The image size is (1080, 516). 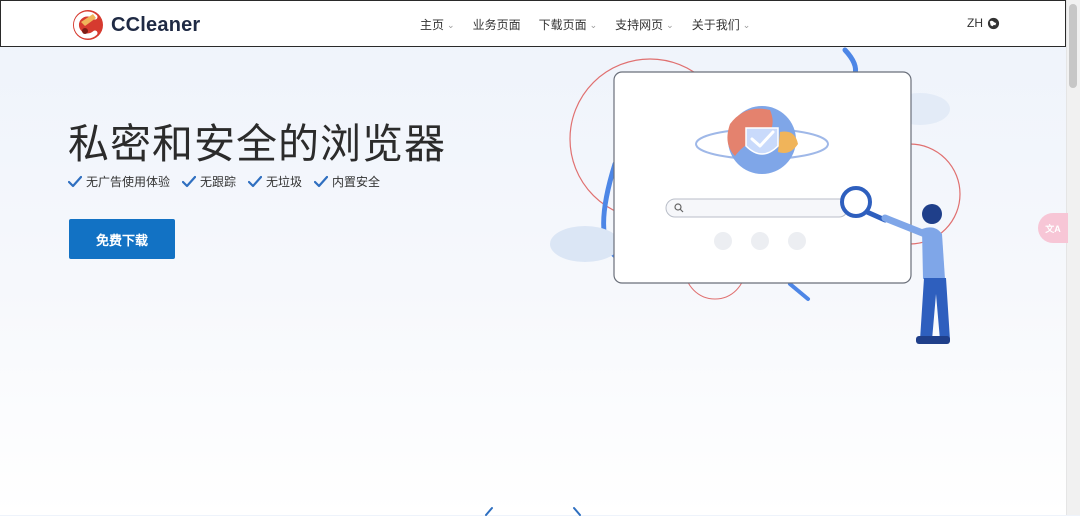 I want to click on nav-item-label: 关于我们, so click(x=715, y=24).